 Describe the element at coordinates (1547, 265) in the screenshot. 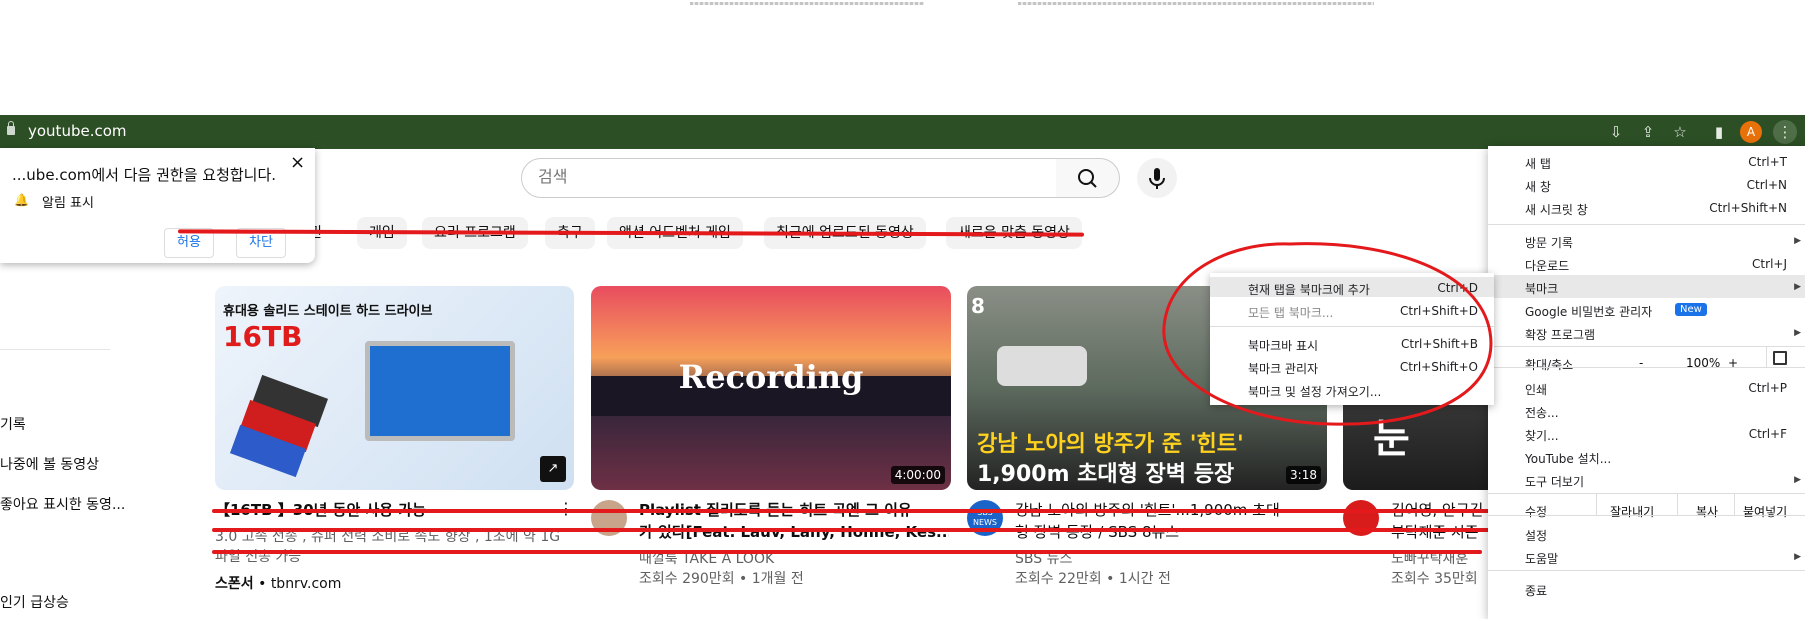

I see `menu-item-downloads: 다운로드` at that location.